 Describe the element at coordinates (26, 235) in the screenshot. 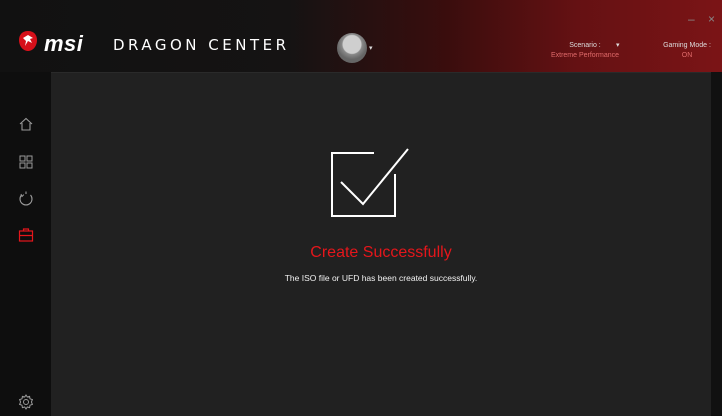

I see `toolbox-icon` at that location.